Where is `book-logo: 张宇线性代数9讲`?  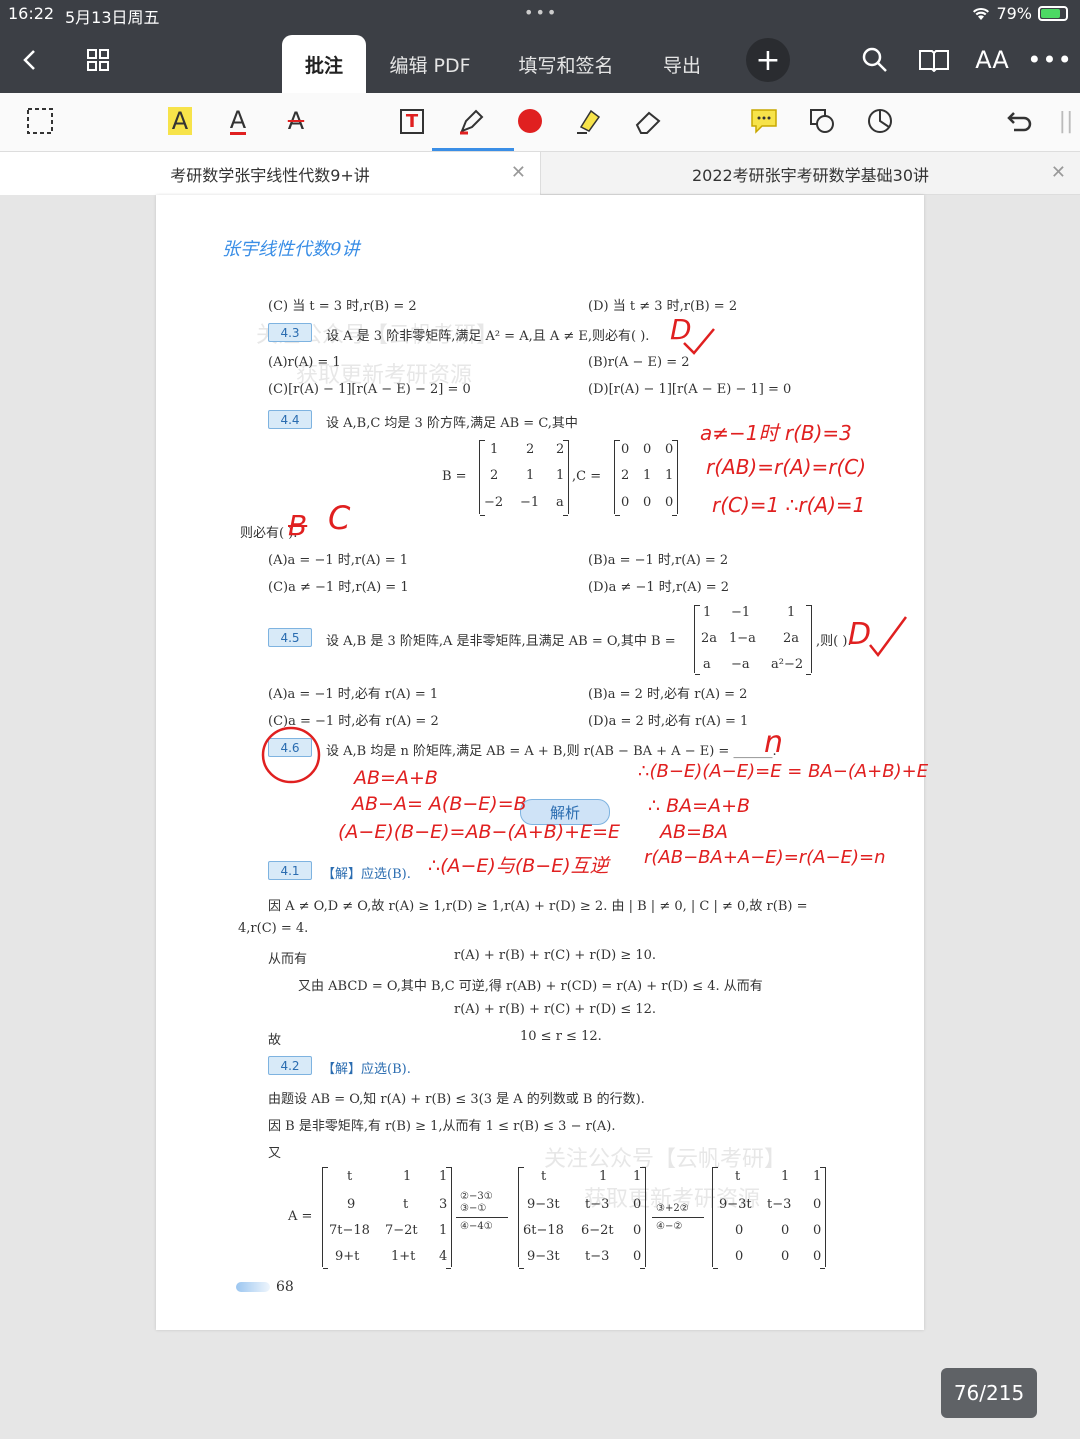 book-logo: 张宇线性代数9讲 is located at coordinates (326, 248).